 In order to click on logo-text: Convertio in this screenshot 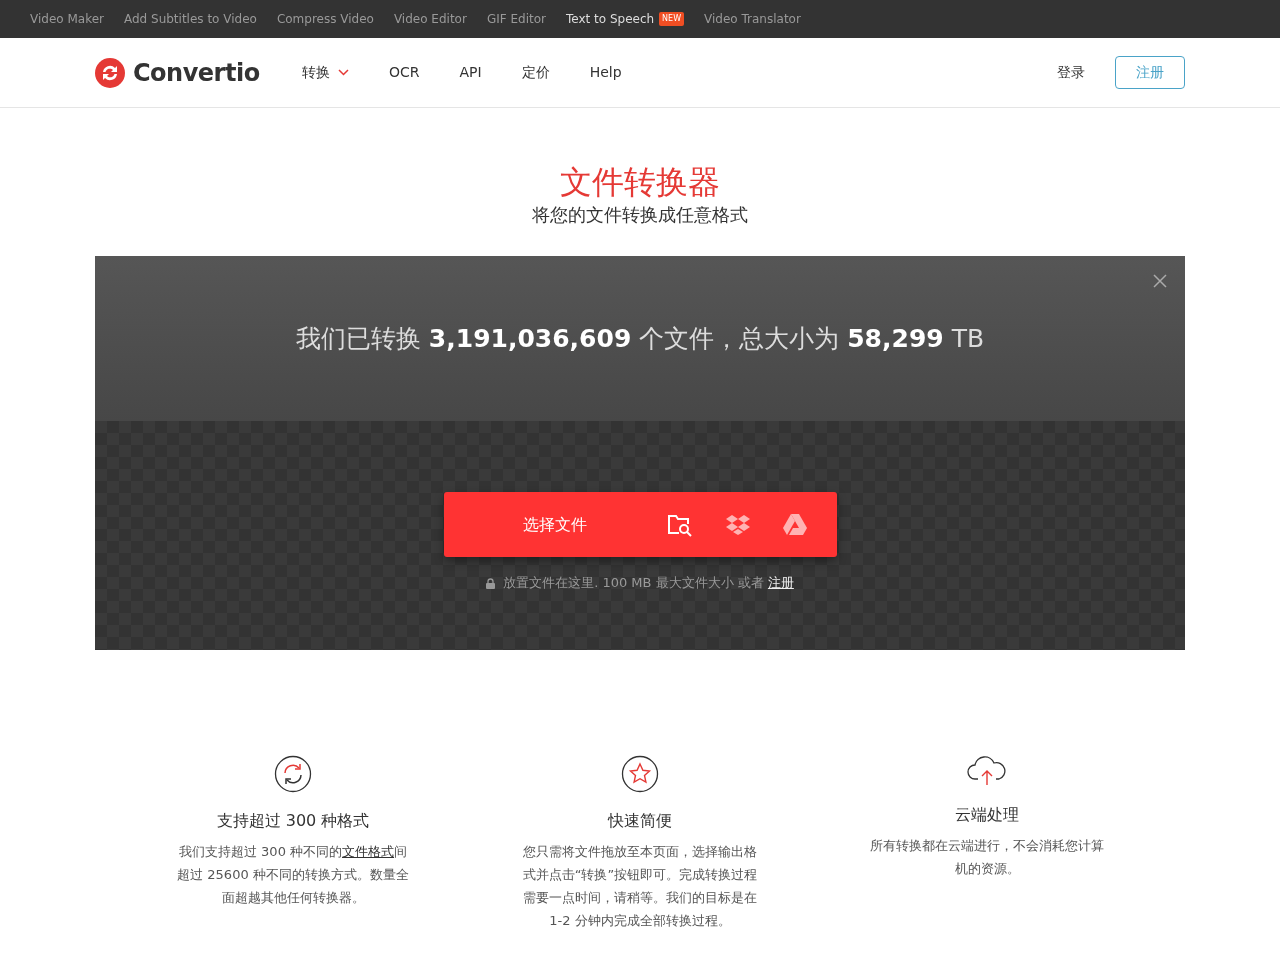, I will do `click(196, 72)`.